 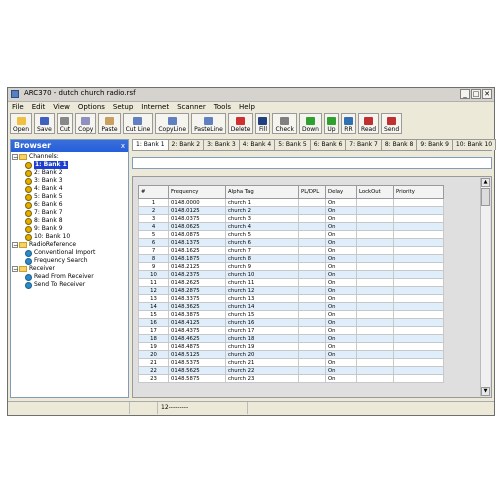 What do you see at coordinates (262, 258) in the screenshot?
I see `grid-cell: church 8` at bounding box center [262, 258].